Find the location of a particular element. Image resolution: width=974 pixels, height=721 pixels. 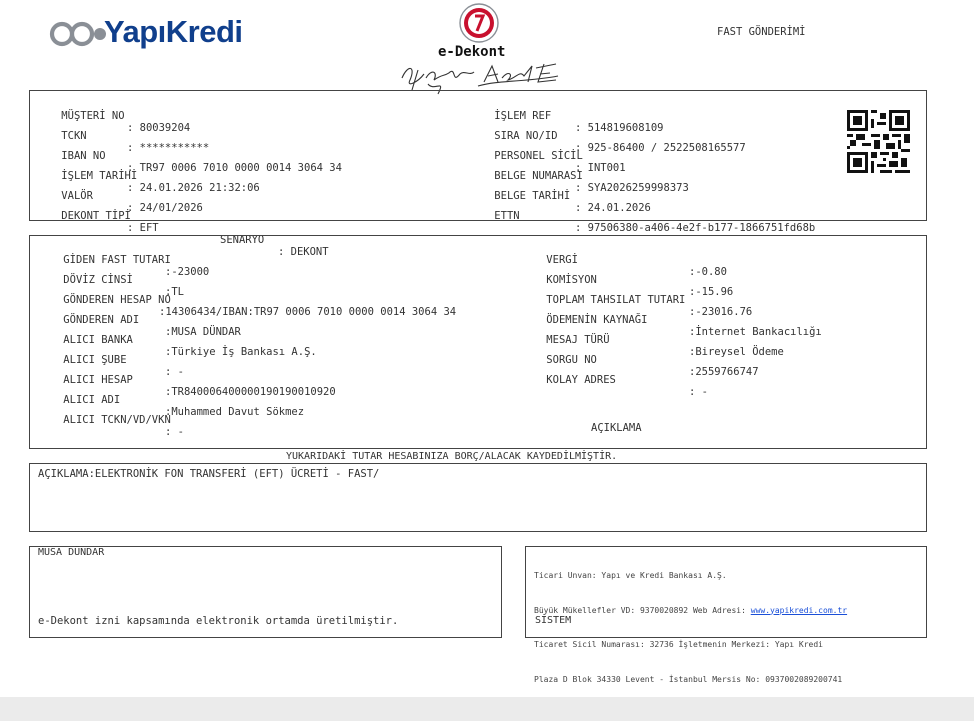

info-label: DEKONT TİPİ is located at coordinates (96, 216).